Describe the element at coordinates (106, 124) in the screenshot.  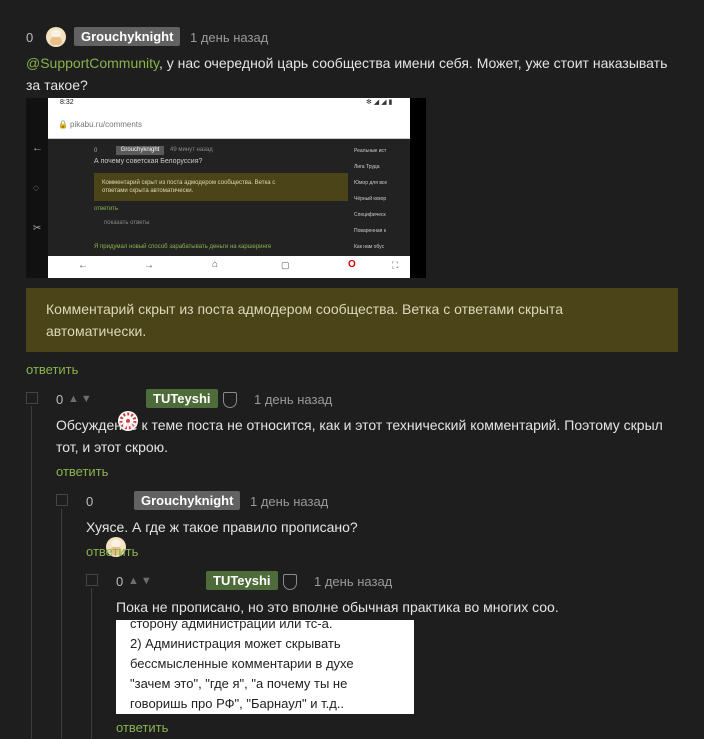
I see `url-text: pikabu.ru/comments` at that location.